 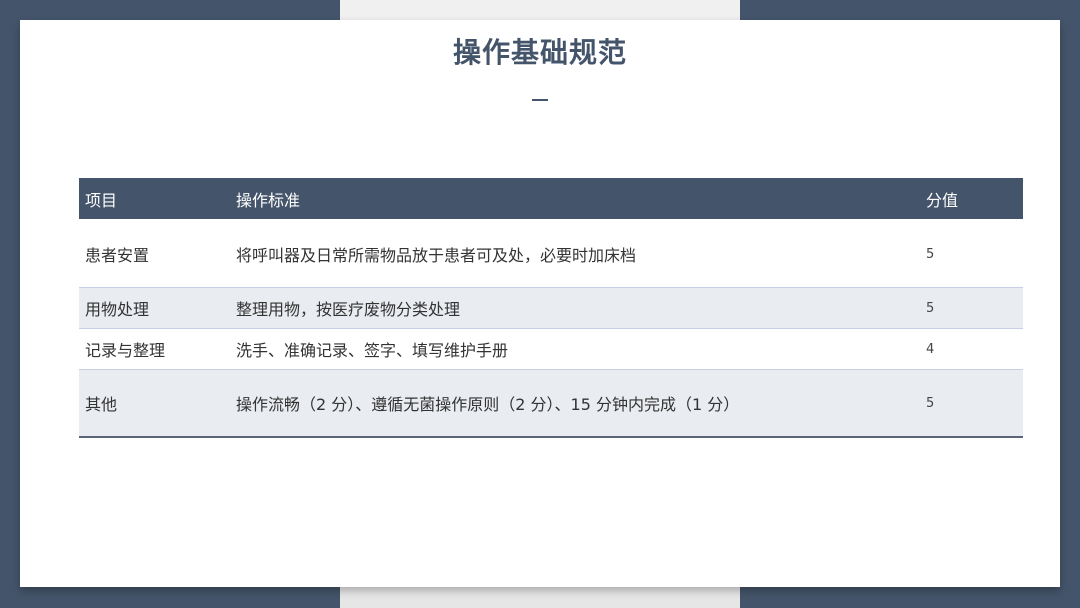 What do you see at coordinates (575, 254) in the screenshot?
I see `cell-standard: 将呼叫器及日常所需物品放于患者可及处，必要时加床档` at bounding box center [575, 254].